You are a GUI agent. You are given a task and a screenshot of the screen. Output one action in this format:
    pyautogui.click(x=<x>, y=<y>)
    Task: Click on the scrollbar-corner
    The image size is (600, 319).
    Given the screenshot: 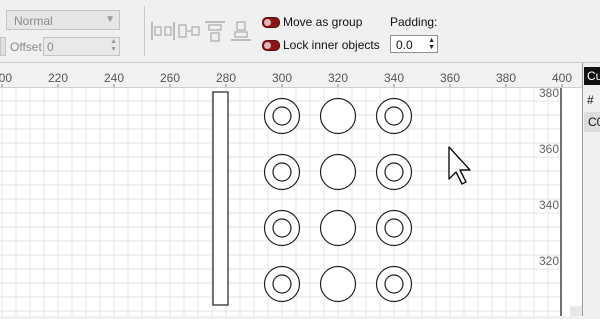 What is the action you would take?
    pyautogui.click(x=576, y=311)
    